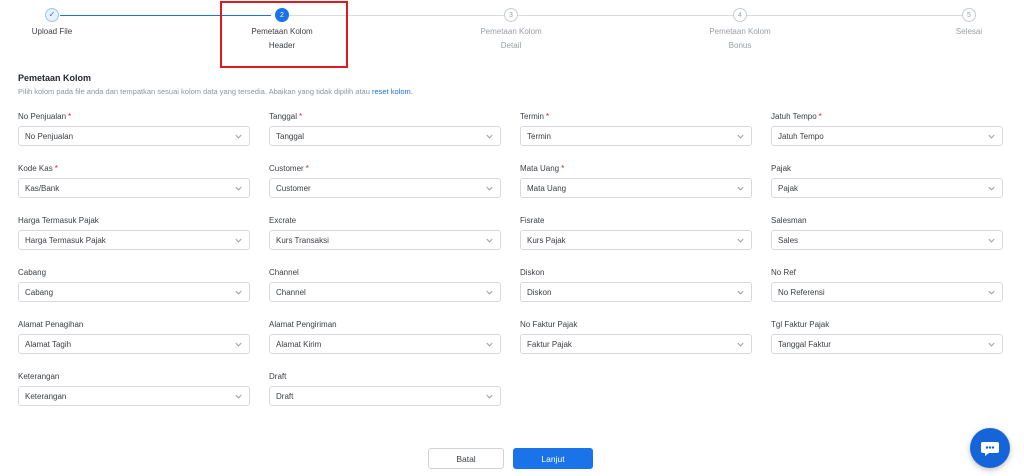  What do you see at coordinates (532, 272) in the screenshot?
I see `field-label-text: Diskon` at bounding box center [532, 272].